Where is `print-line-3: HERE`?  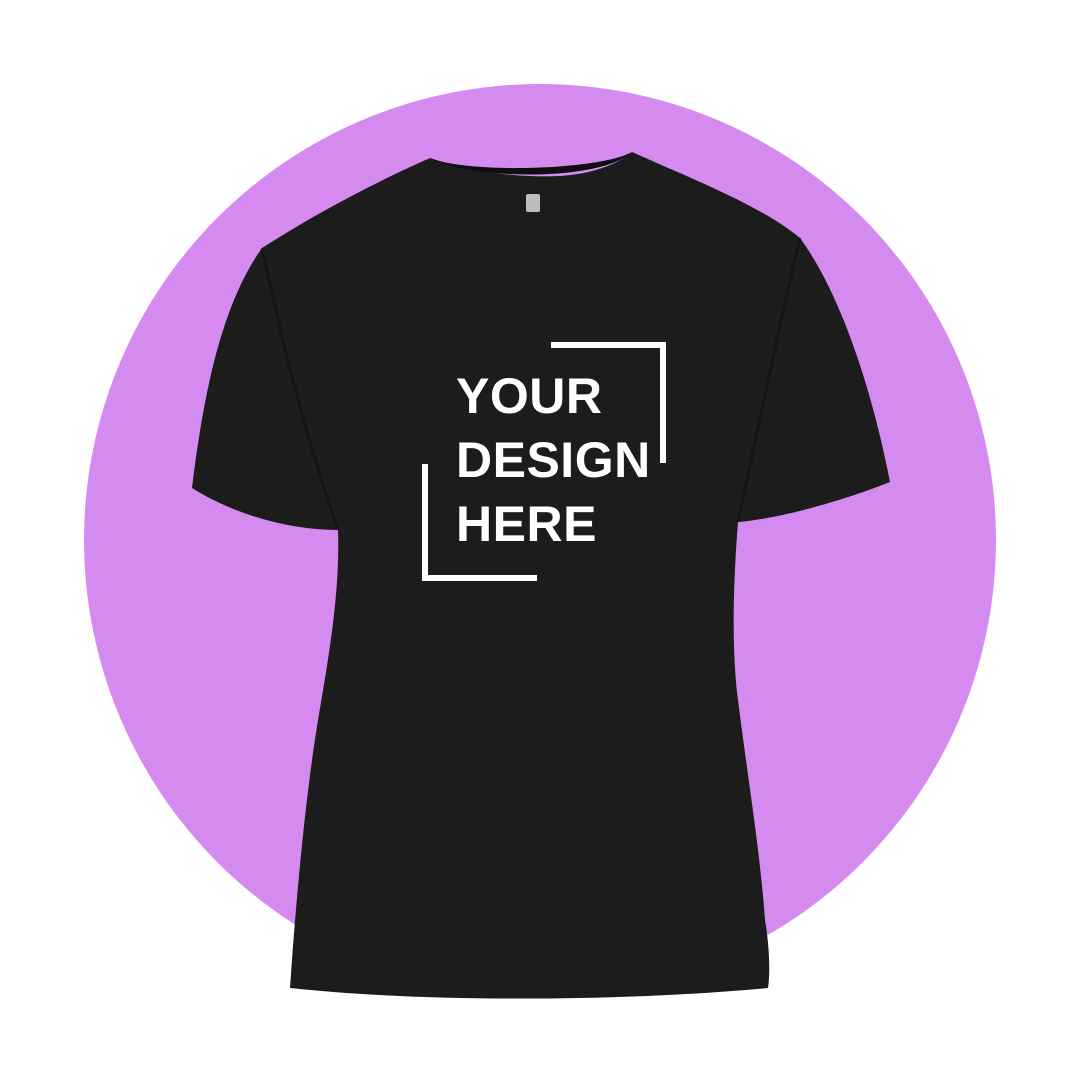 print-line-3: HERE is located at coordinates (526, 524).